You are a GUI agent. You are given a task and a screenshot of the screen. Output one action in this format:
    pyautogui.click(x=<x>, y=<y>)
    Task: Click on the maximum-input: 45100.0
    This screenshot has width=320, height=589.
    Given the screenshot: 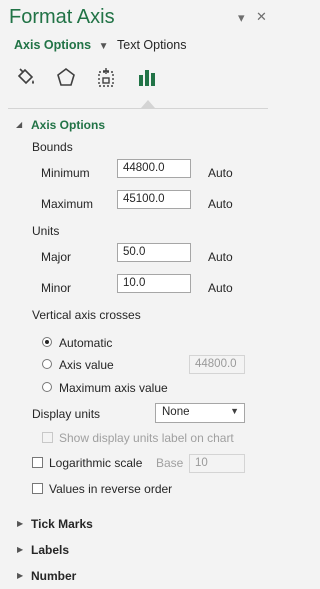 What is the action you would take?
    pyautogui.click(x=154, y=199)
    